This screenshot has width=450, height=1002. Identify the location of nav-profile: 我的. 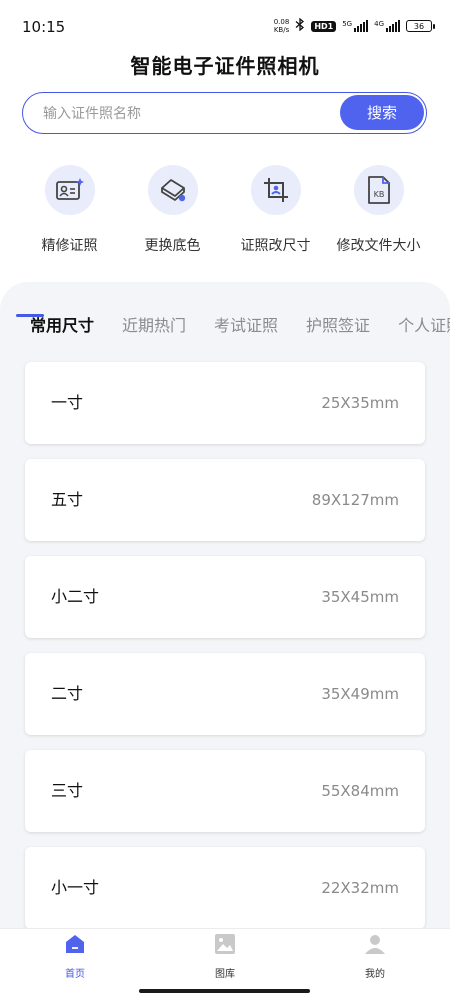
(375, 956).